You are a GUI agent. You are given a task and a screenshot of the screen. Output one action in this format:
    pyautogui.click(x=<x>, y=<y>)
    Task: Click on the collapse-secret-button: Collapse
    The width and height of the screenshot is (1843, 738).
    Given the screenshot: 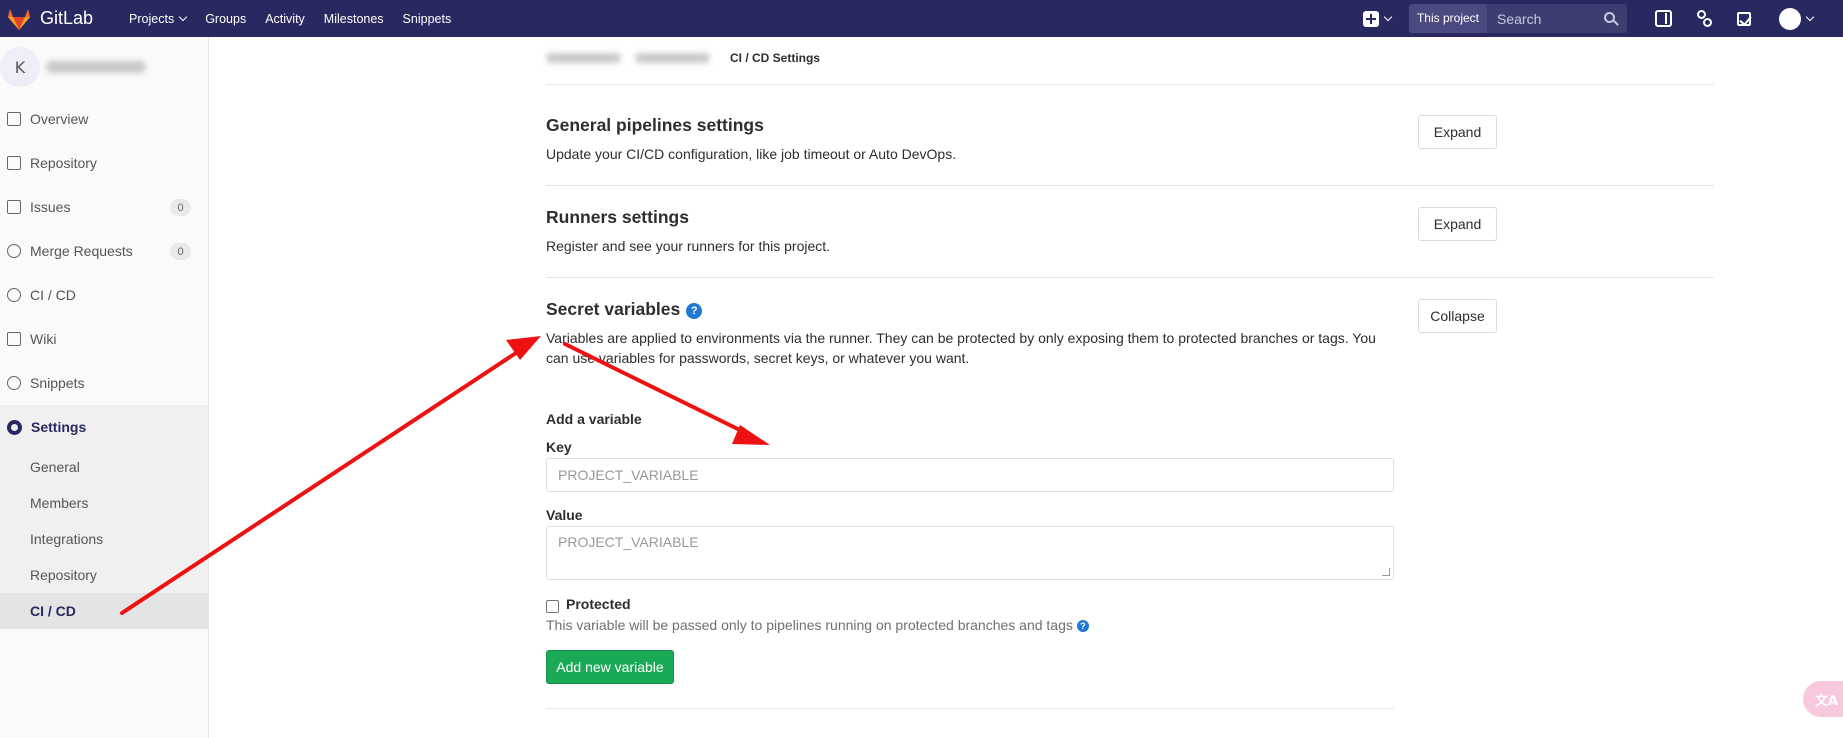 What is the action you would take?
    pyautogui.click(x=1457, y=316)
    